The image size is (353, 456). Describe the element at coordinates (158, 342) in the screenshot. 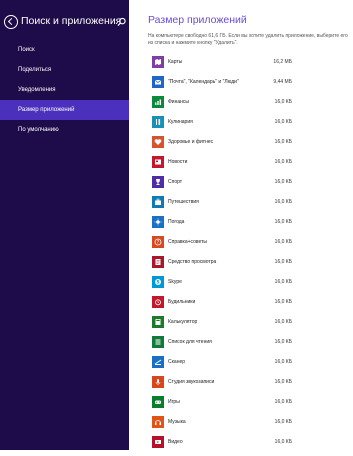

I see `reading-list-icon` at that location.